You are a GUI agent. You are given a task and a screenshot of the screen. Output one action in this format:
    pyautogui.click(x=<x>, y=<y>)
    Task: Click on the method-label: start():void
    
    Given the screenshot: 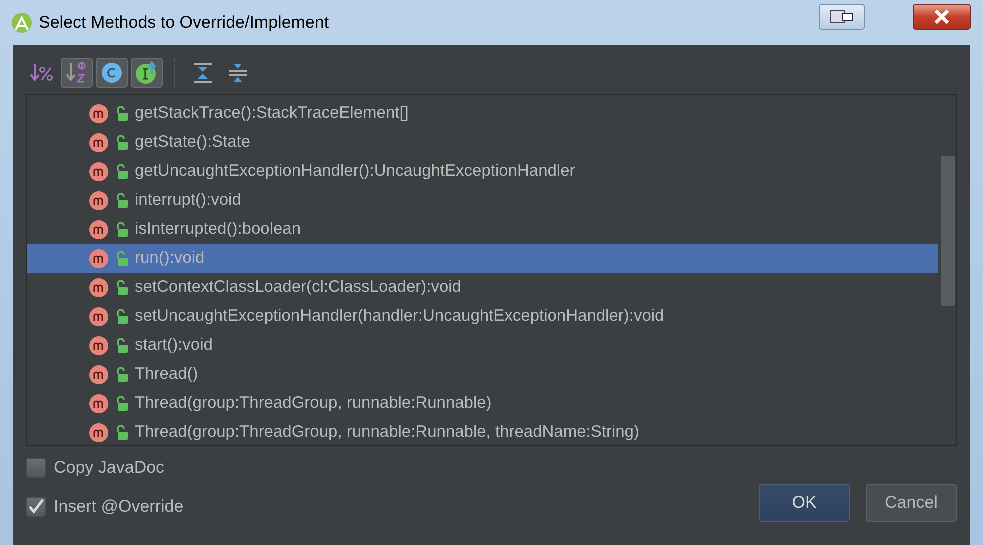 What is the action you would take?
    pyautogui.click(x=174, y=345)
    